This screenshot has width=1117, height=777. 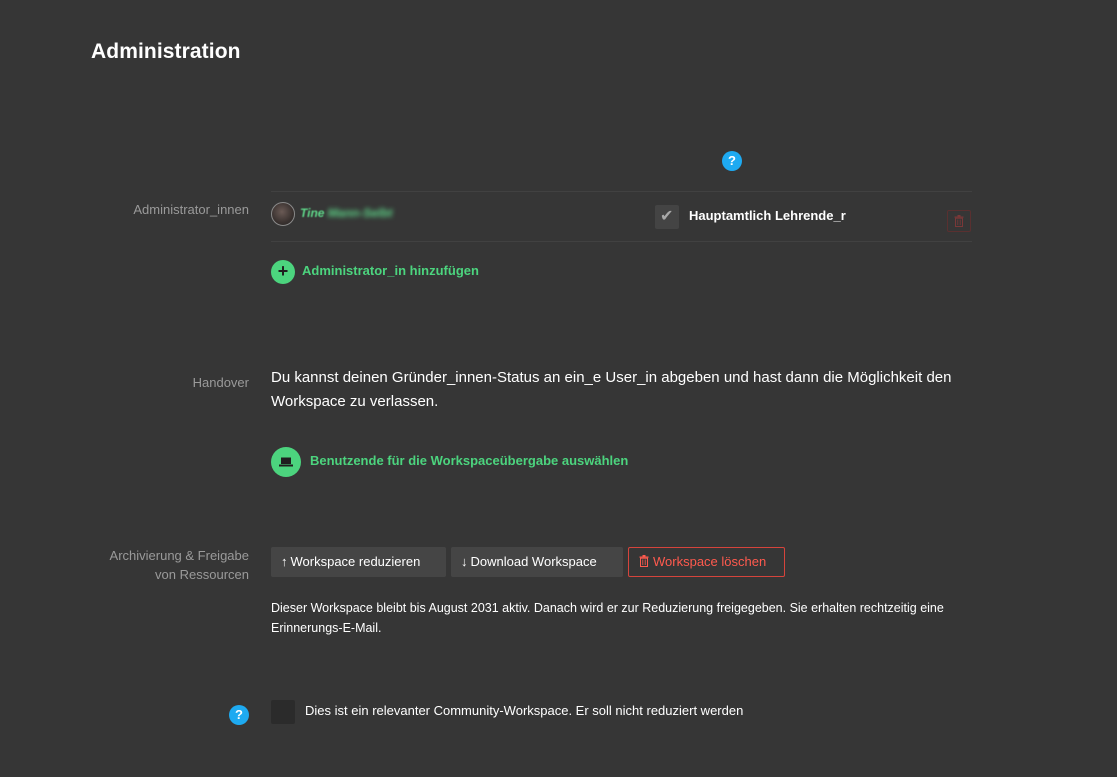 I want to click on reduce-workspace-button: ↑ Workspace reduzieren, so click(x=358, y=562).